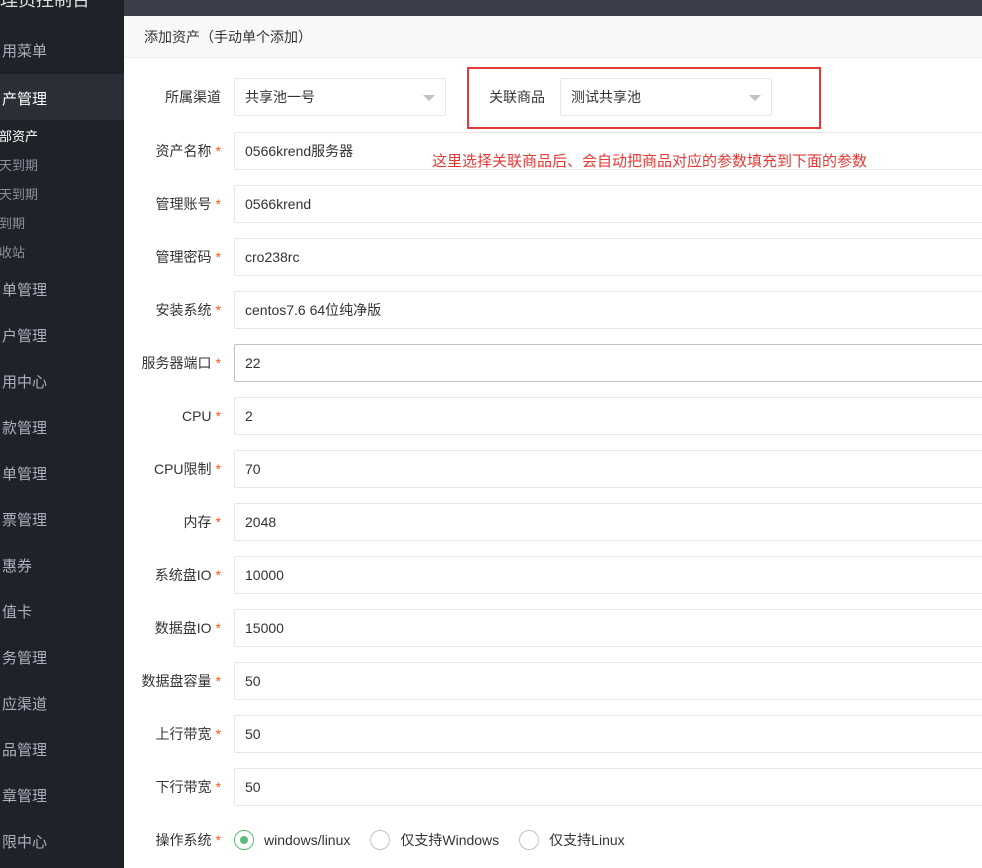  What do you see at coordinates (19, 135) in the screenshot?
I see `sidebar-subitem-all-assets: 部资产` at bounding box center [19, 135].